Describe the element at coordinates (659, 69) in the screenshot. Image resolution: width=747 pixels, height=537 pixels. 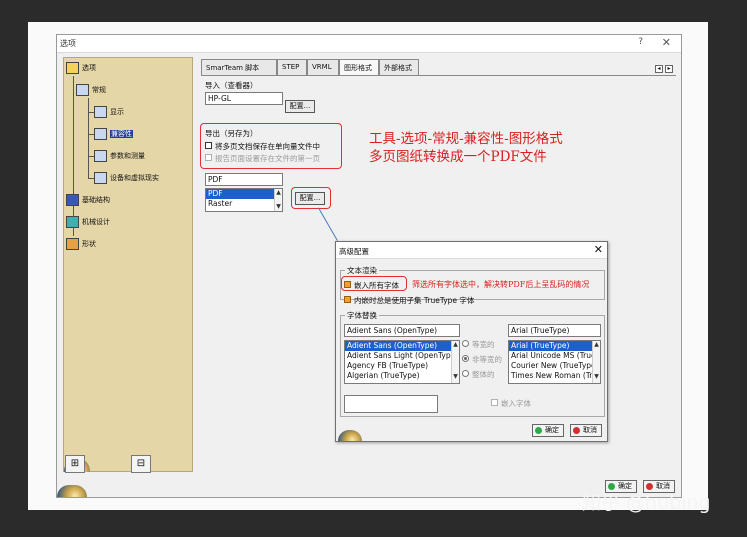
I see `tab-scroll-left-icon: ◂` at that location.